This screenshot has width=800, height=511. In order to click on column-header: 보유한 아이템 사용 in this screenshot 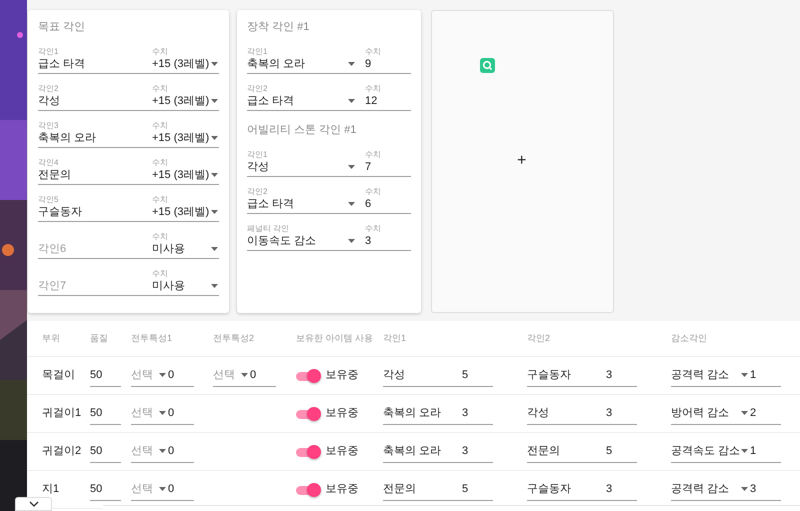, I will do `click(335, 337)`.